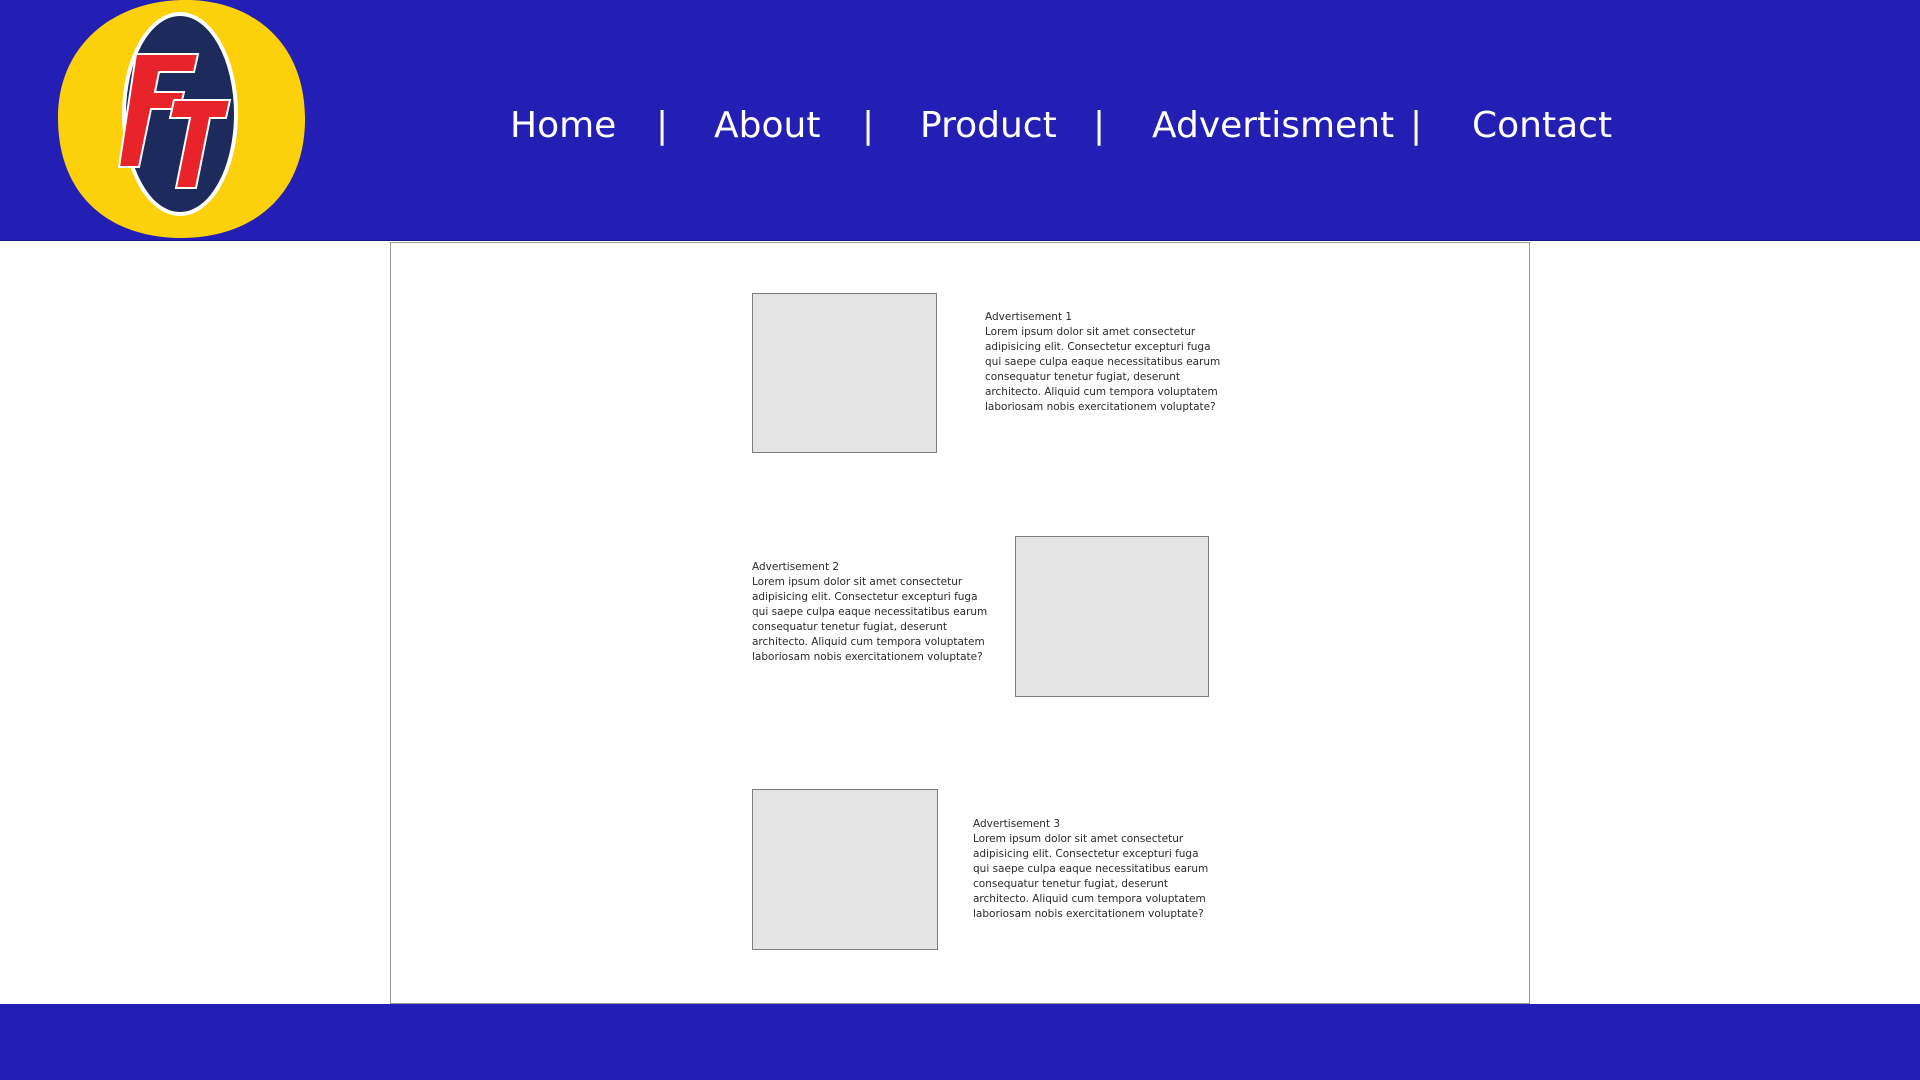 The image size is (1920, 1080). I want to click on nav-contact-link: Contact, so click(1542, 126).